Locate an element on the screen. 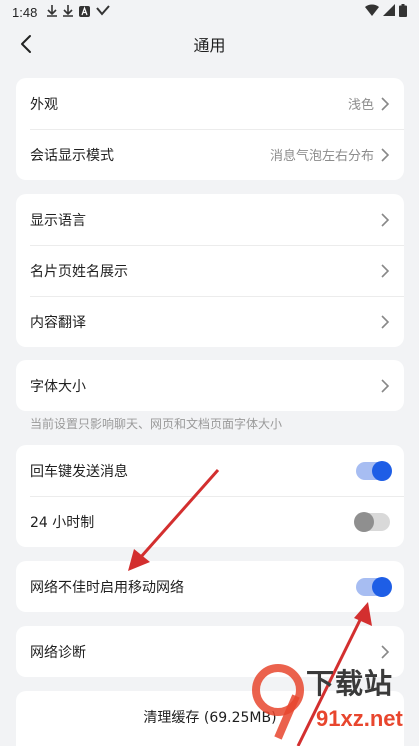  status-bar: 1:48 is located at coordinates (209, 12).